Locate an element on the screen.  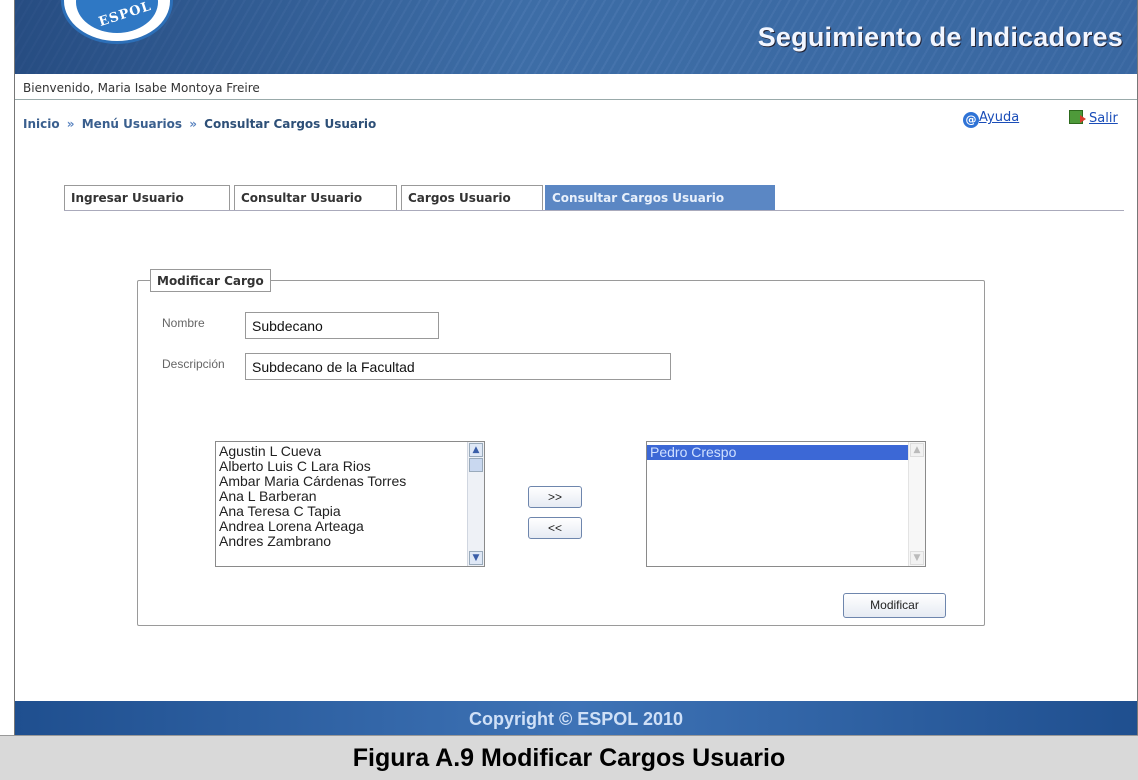
list-item: Ana Teresa C Tapia is located at coordinates (350, 511).